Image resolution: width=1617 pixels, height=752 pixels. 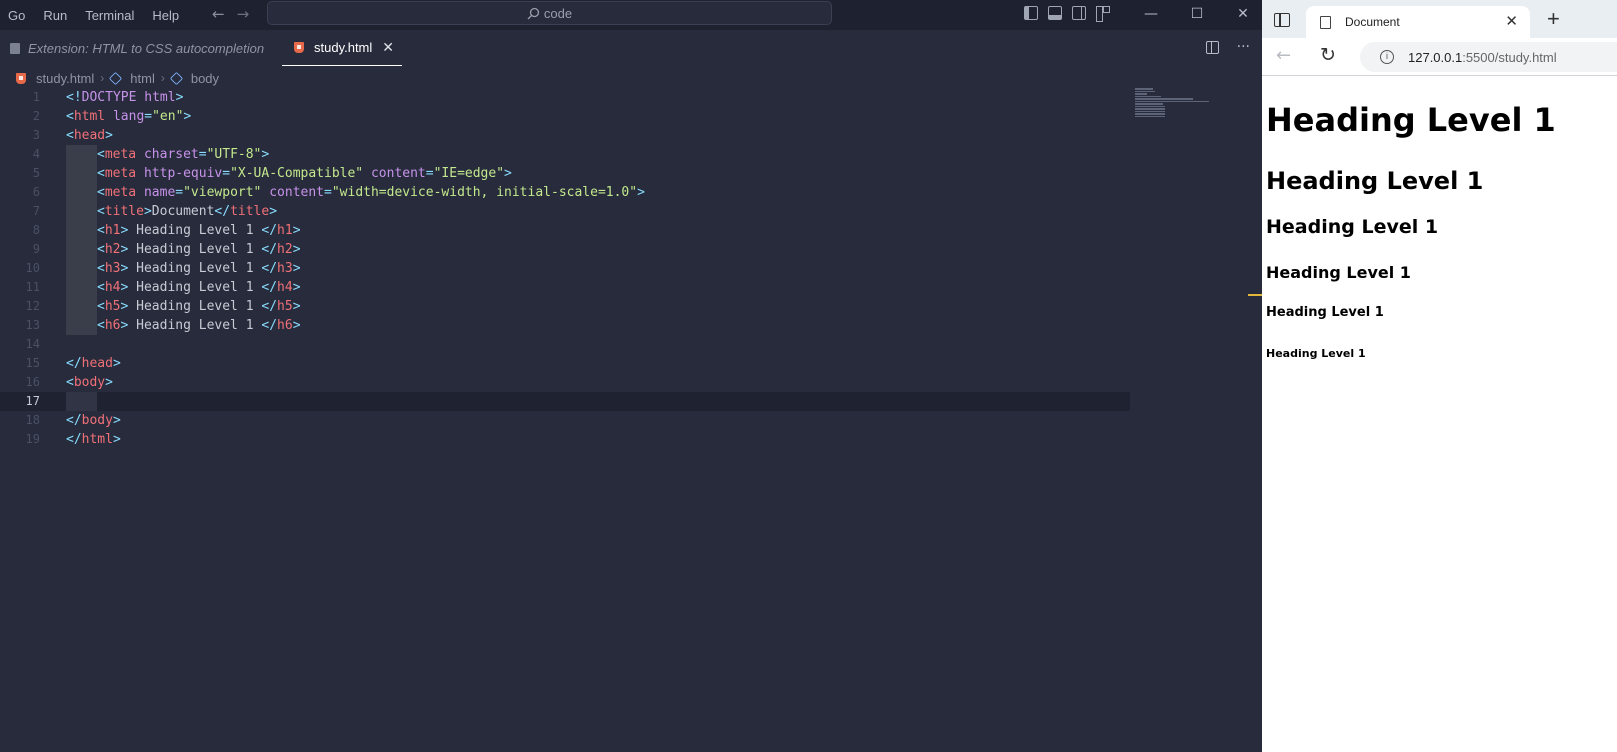 I want to click on line-number: 16, so click(x=32, y=382).